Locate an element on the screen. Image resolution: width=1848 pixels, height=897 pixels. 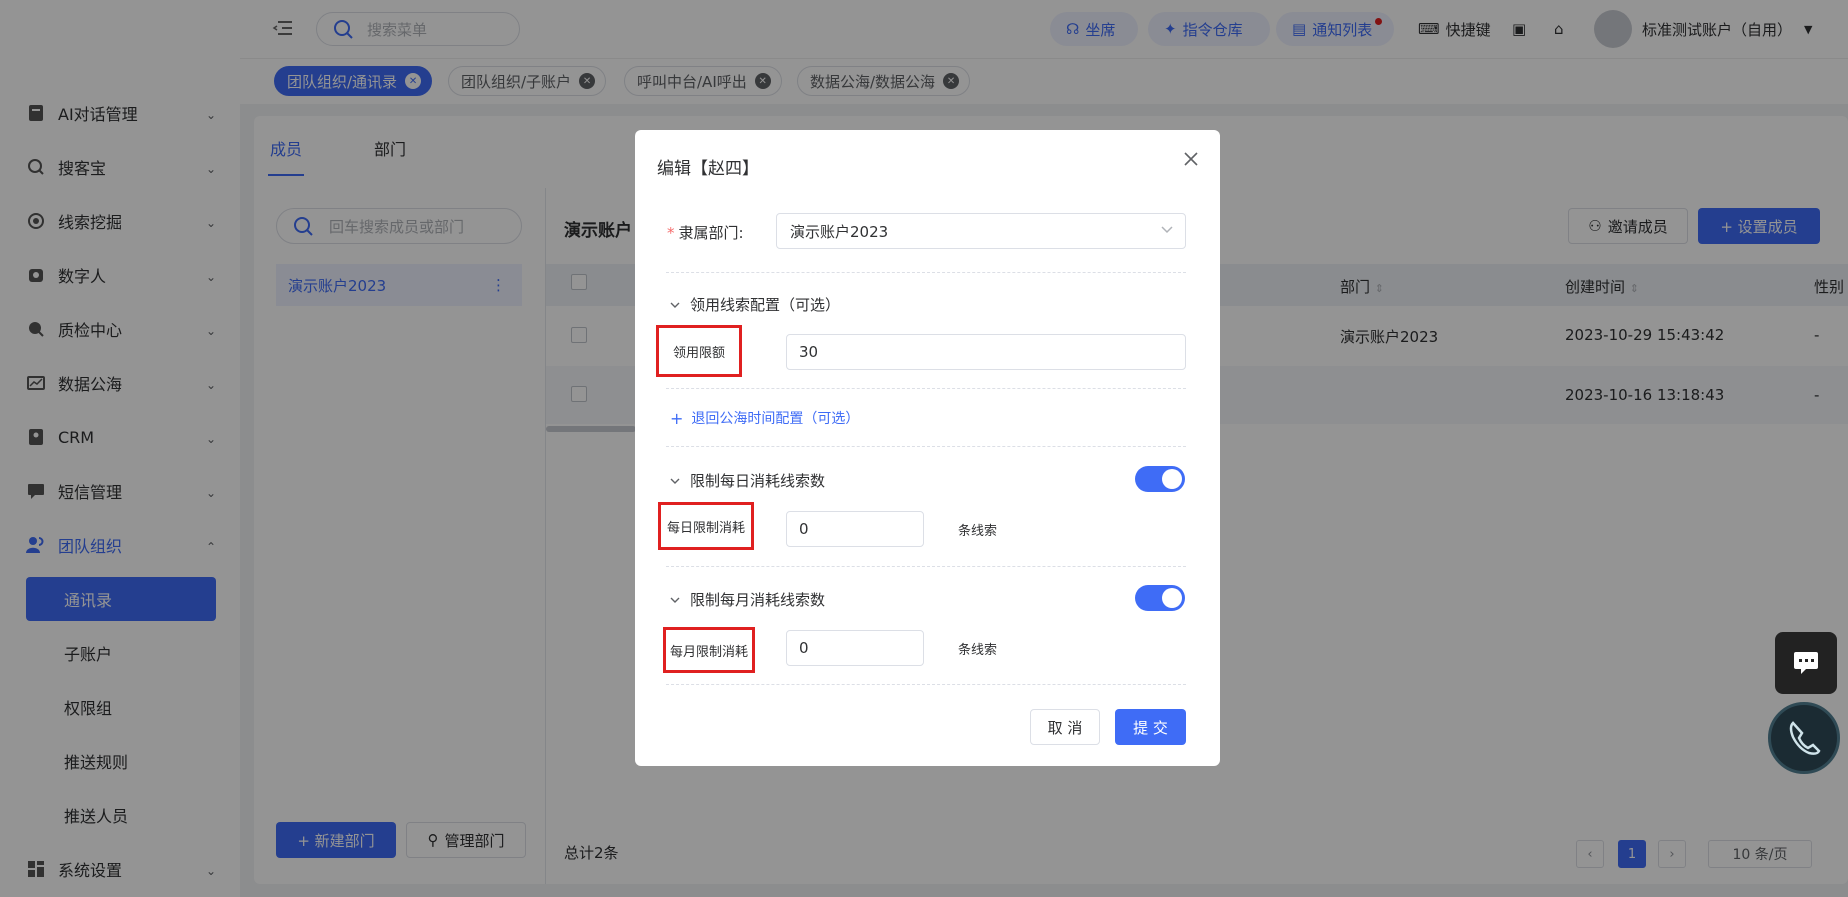
daily-limit-label: 每日限制消耗 is located at coordinates (706, 526).